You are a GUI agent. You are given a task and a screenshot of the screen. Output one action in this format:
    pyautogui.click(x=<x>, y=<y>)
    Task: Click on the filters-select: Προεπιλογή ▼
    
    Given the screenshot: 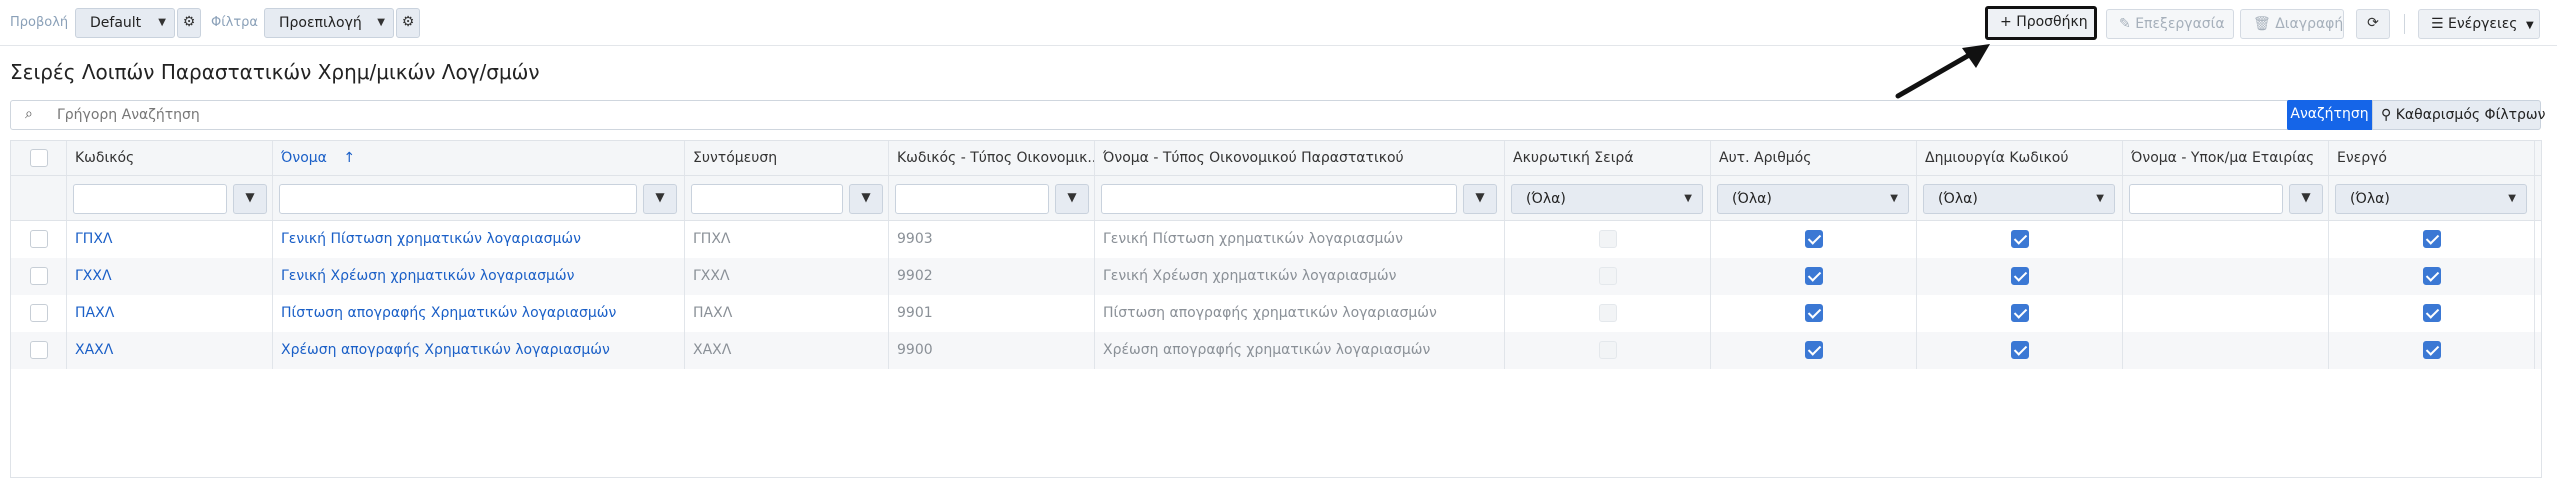 What is the action you would take?
    pyautogui.click(x=329, y=23)
    